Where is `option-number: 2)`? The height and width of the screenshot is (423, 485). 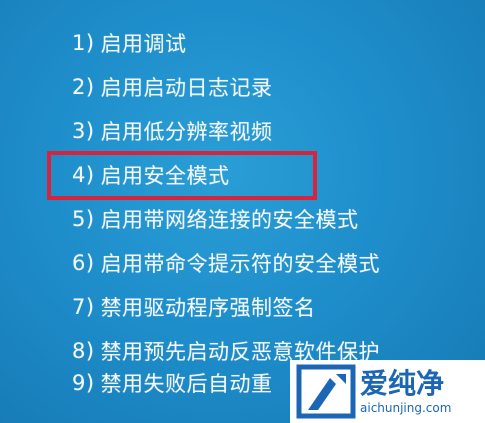 option-number: 2) is located at coordinates (83, 87).